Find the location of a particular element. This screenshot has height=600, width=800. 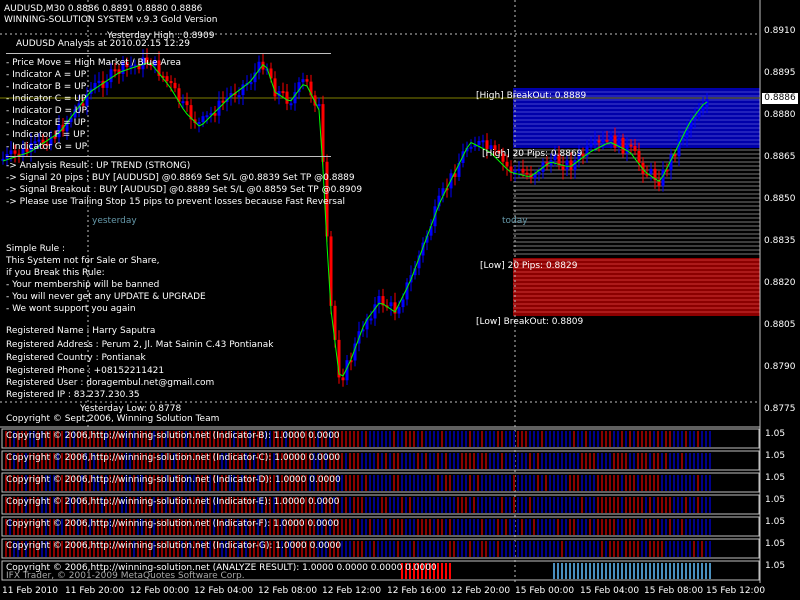

price-tick: 0.8850 is located at coordinates (780, 199).